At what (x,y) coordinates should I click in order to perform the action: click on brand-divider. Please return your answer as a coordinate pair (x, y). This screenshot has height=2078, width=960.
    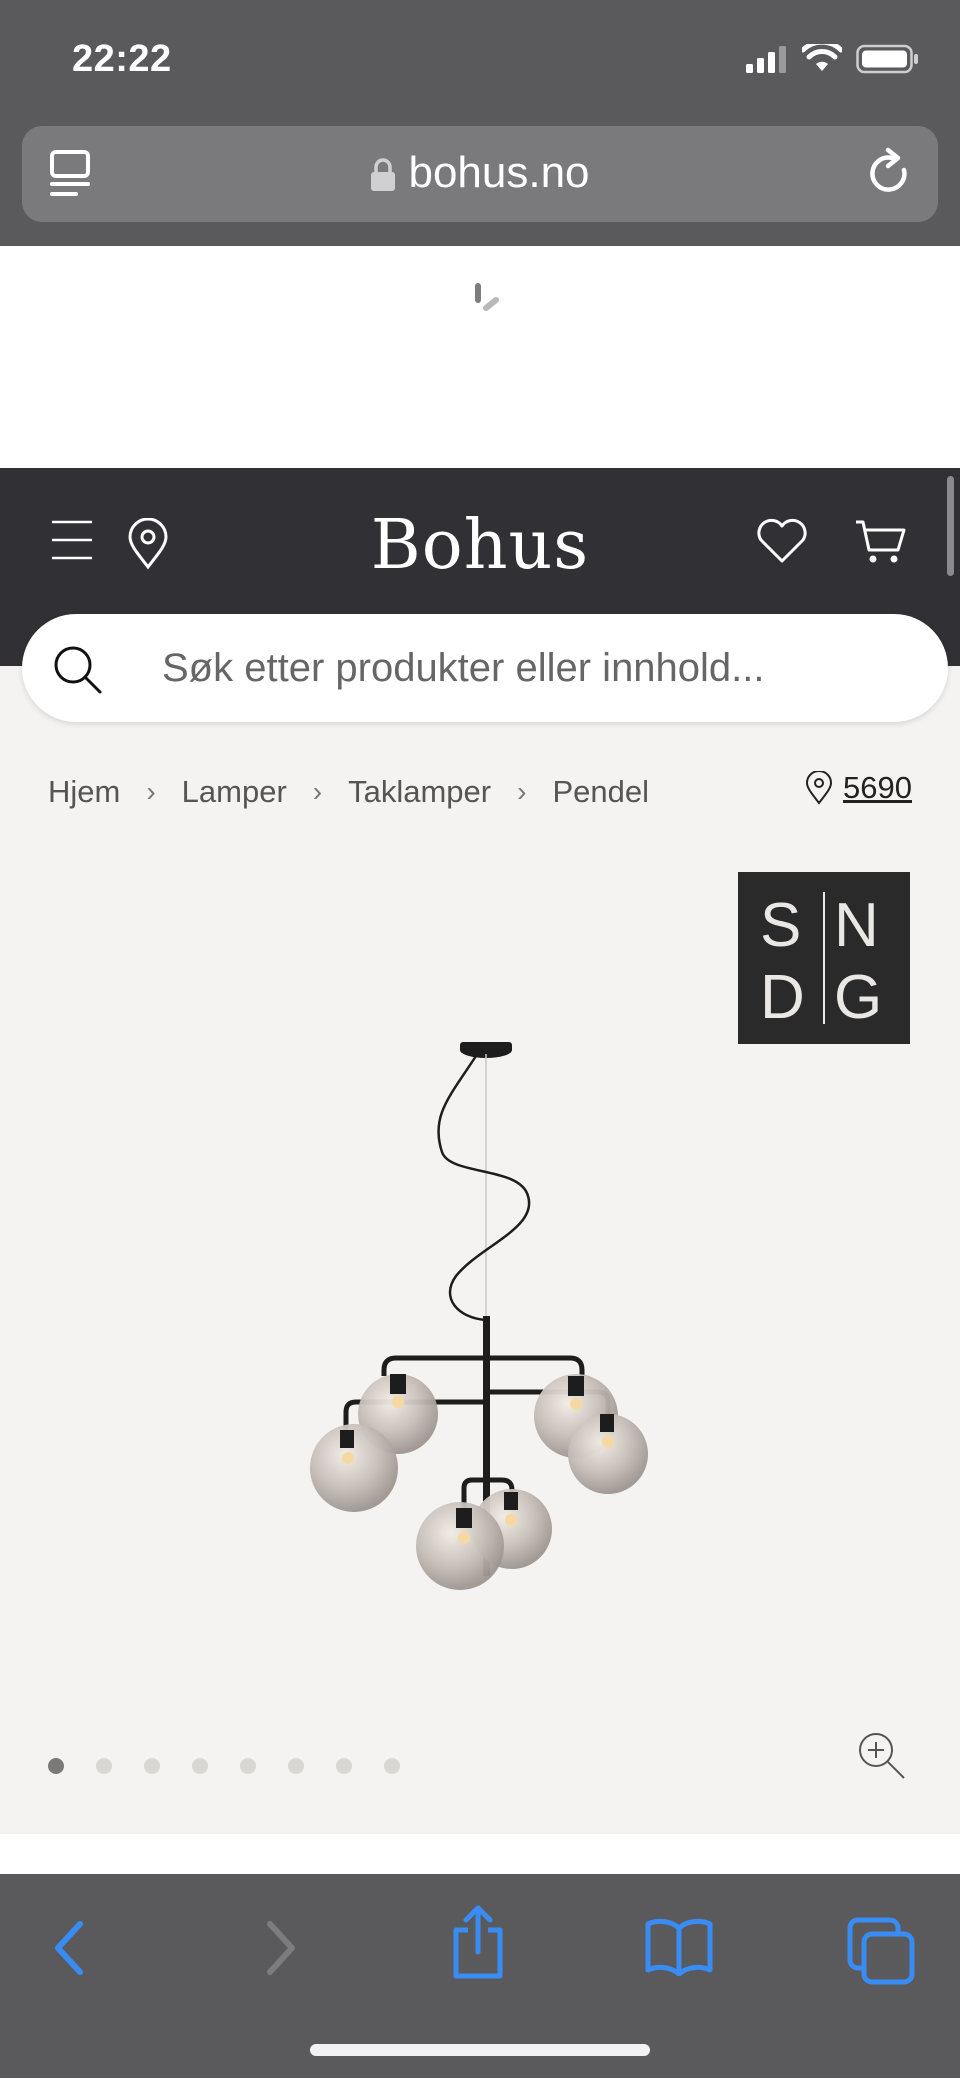
    Looking at the image, I should click on (824, 958).